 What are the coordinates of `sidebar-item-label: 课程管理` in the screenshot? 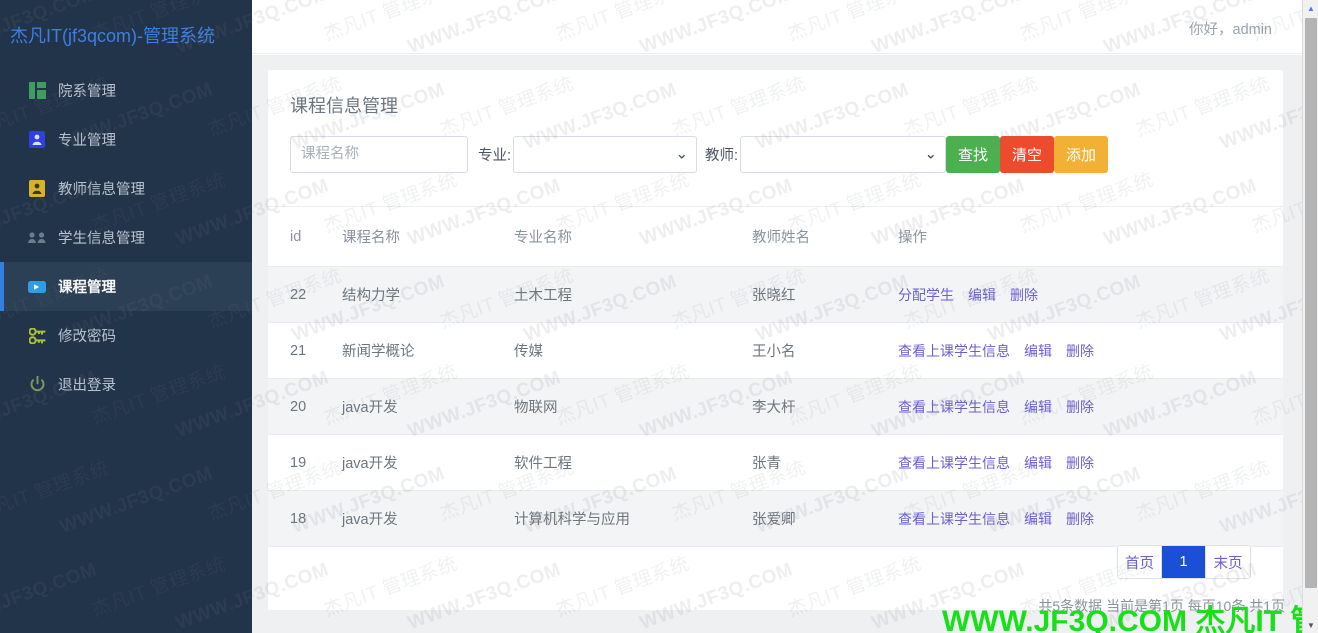 It's located at (87, 288).